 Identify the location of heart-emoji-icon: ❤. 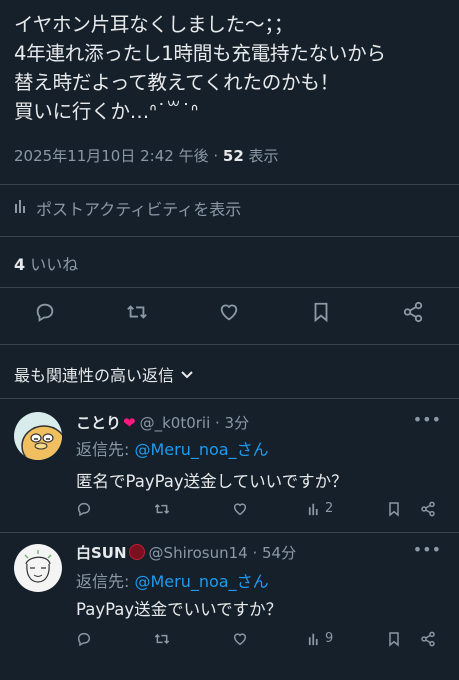
(129, 423).